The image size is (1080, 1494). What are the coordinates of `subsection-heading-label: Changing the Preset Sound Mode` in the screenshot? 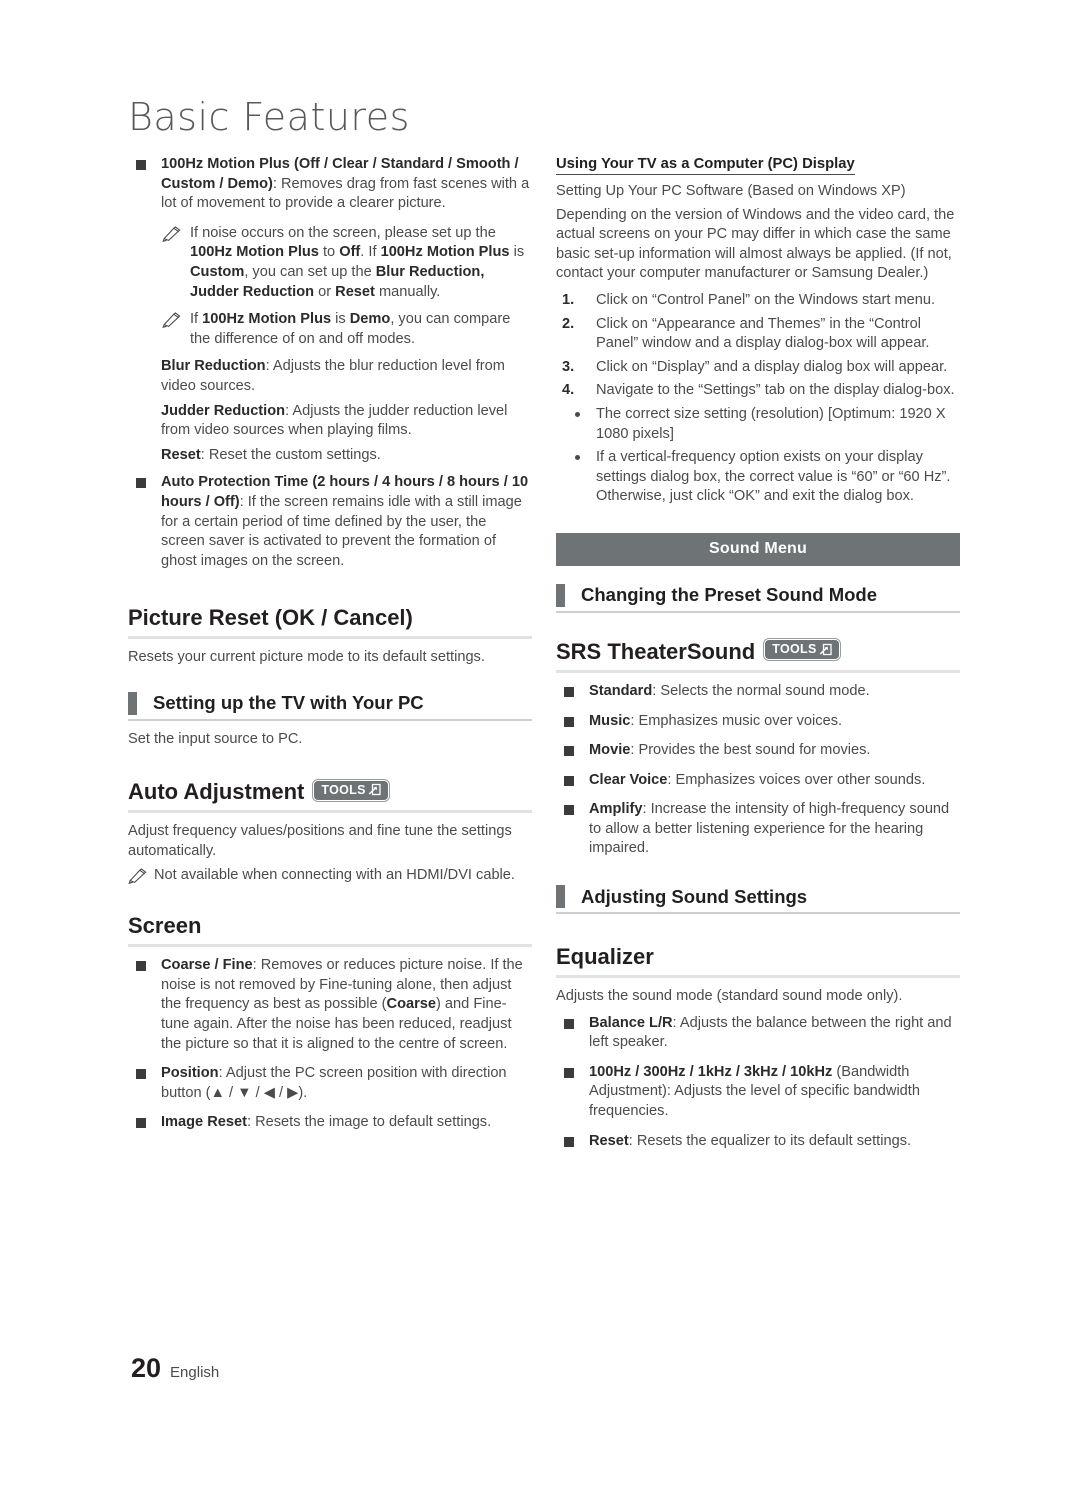 It's located at (729, 595).